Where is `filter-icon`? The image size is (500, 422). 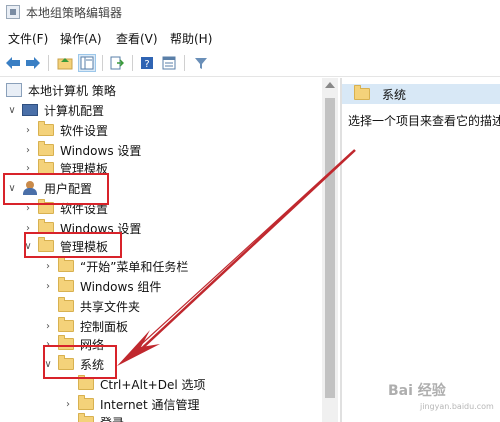 filter-icon is located at coordinates (201, 63).